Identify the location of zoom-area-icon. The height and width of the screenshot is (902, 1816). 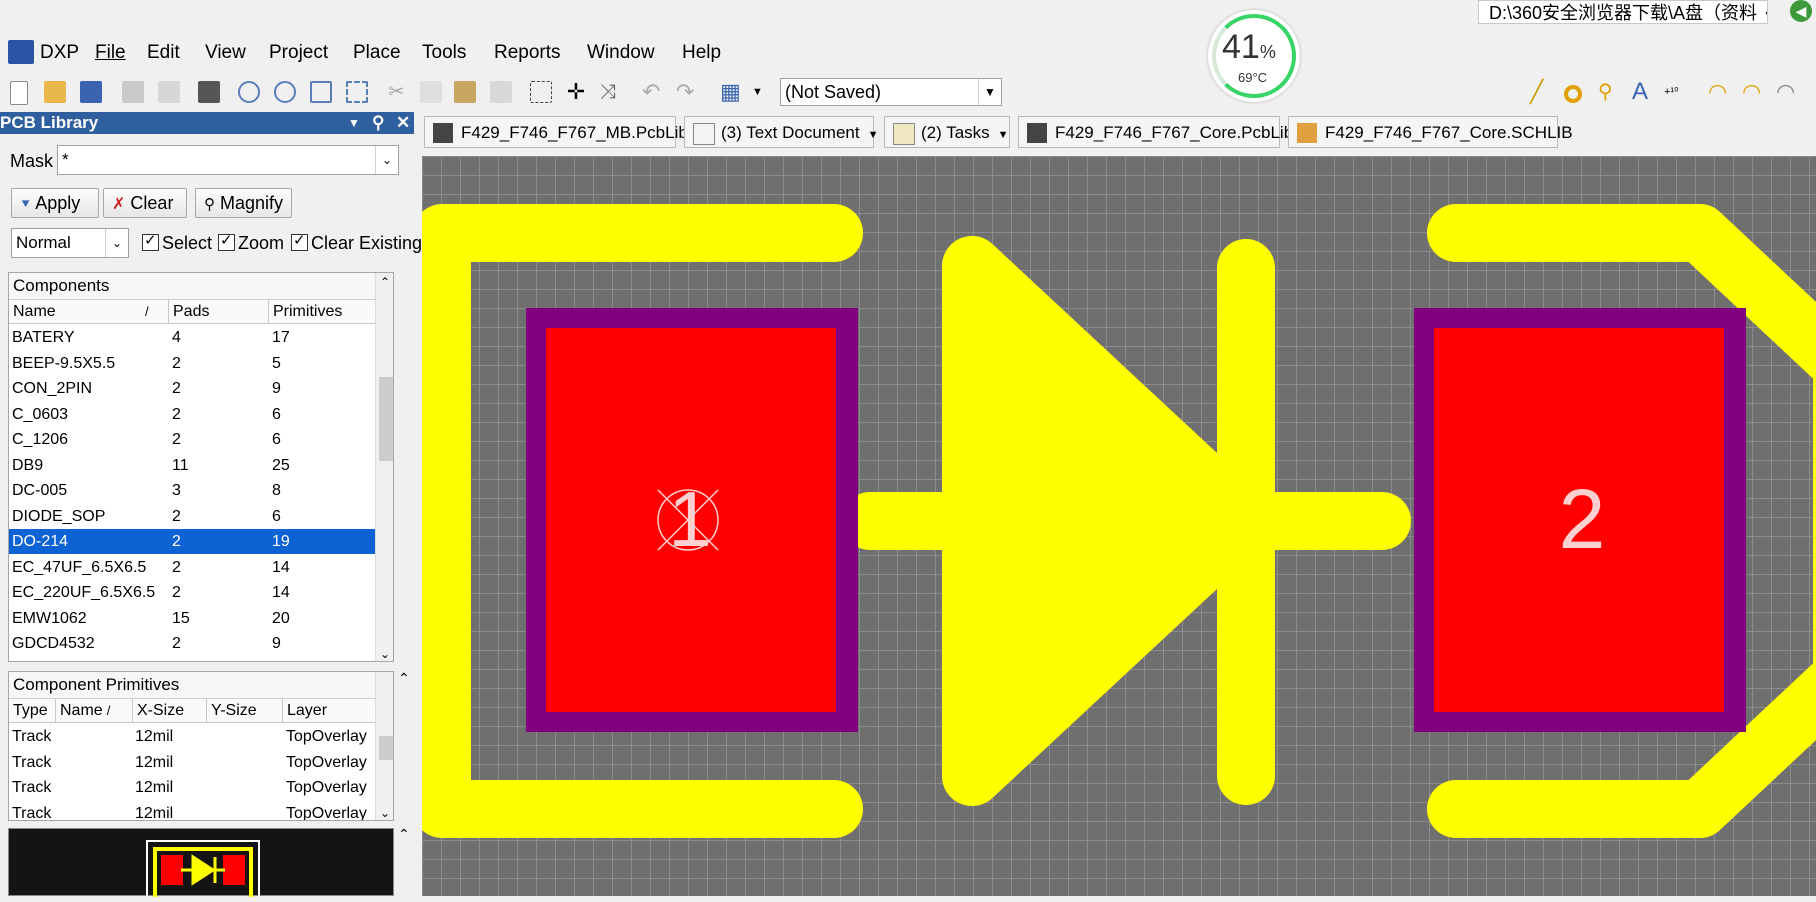
(357, 92).